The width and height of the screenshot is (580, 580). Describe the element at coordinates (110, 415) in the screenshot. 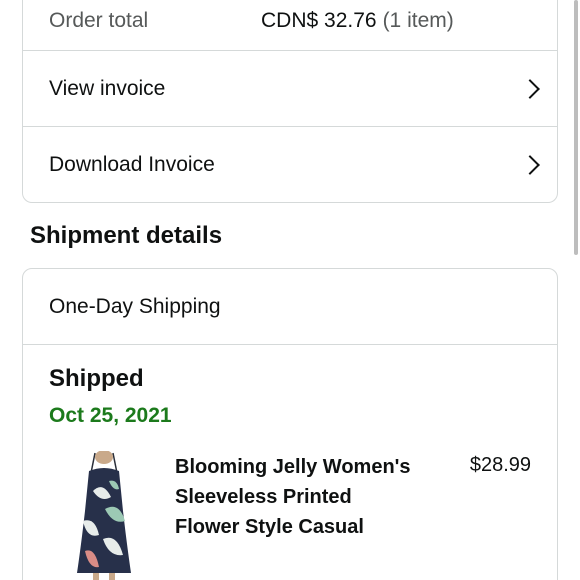

I see `shipment-date: Oct 25, 2021` at that location.